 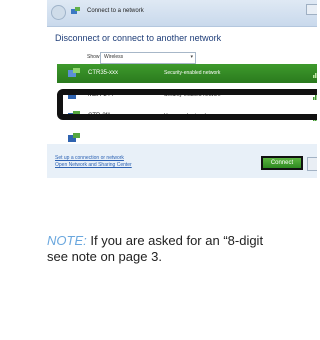 What do you see at coordinates (104, 256) in the screenshot?
I see `note-body-2: see note on page 3.` at bounding box center [104, 256].